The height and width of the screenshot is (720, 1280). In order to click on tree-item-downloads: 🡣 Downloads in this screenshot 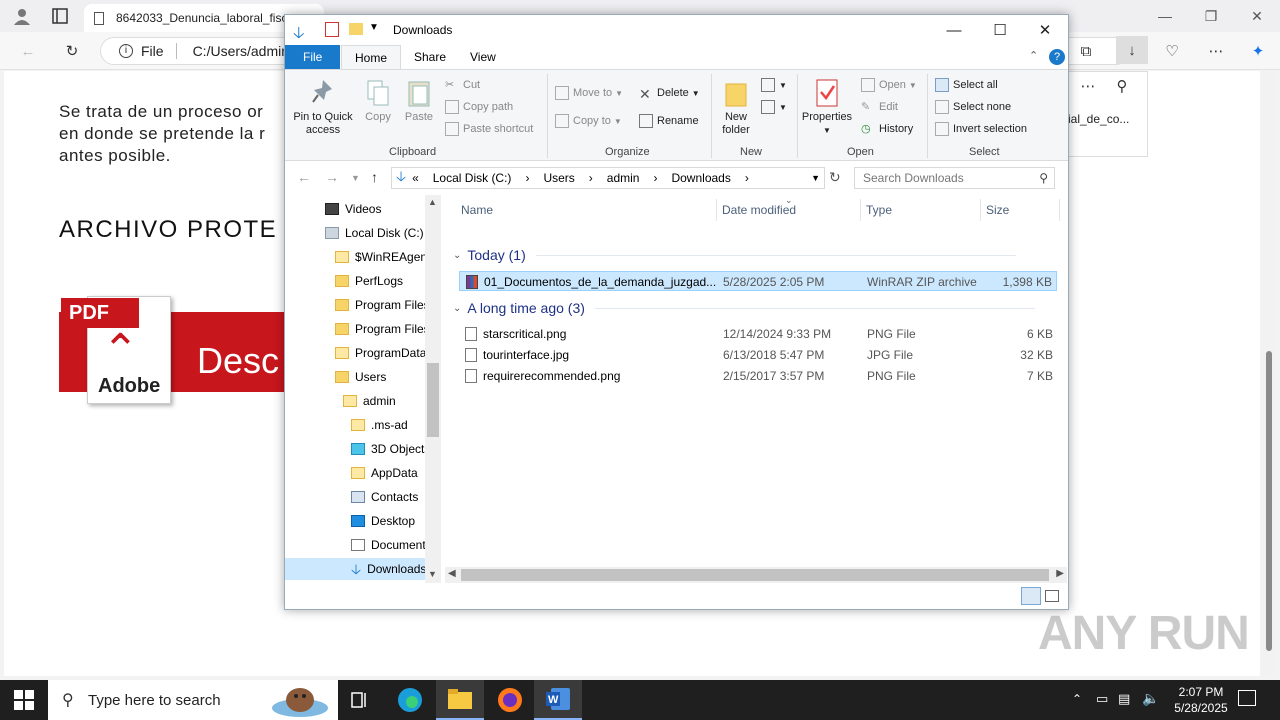, I will do `click(363, 569)`.